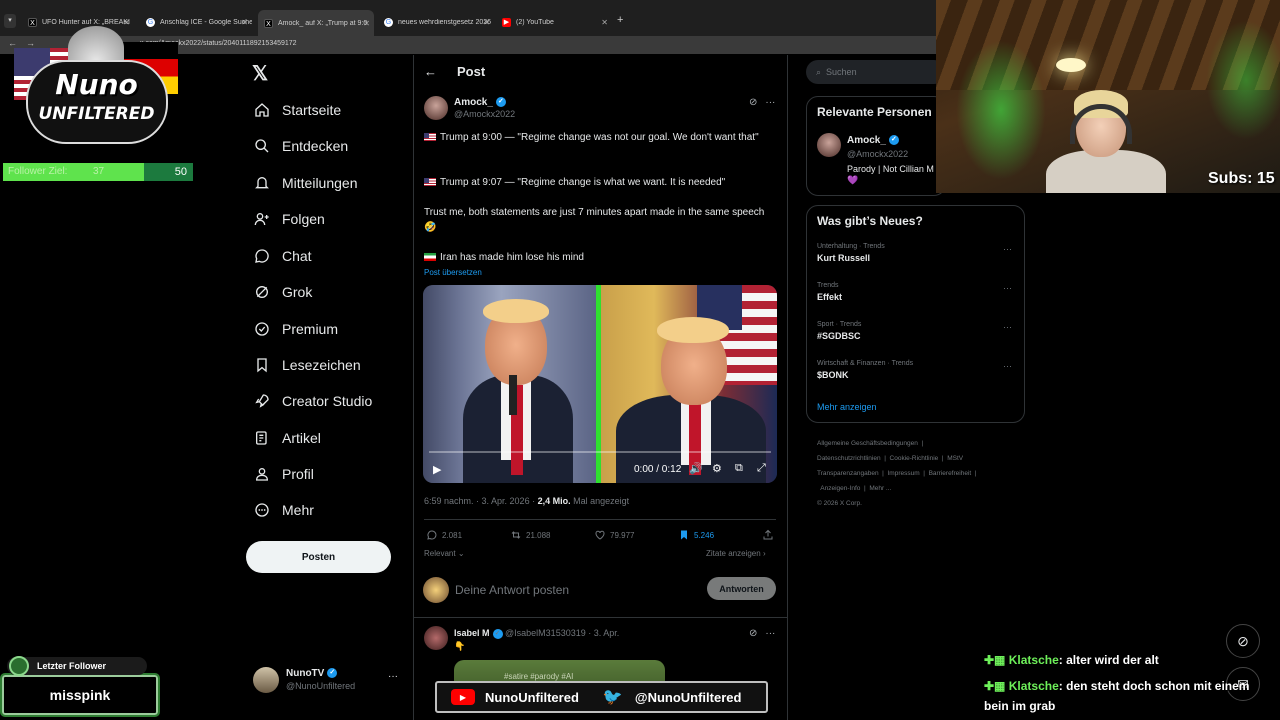 This screenshot has height=720, width=1280. I want to click on green-light, so click(1001, 110).